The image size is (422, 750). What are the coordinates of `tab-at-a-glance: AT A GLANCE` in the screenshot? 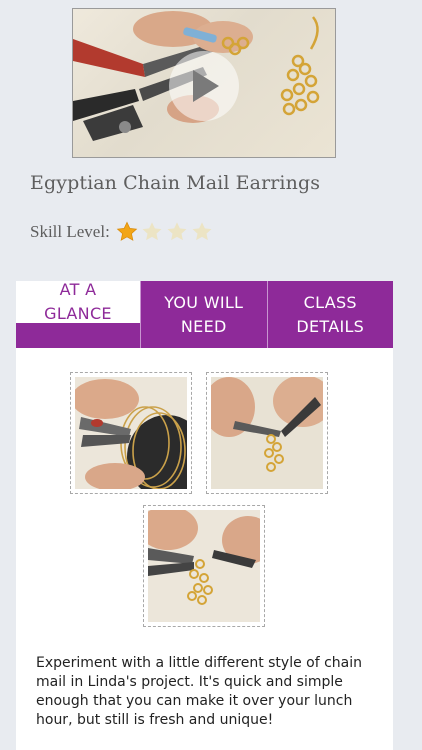 It's located at (78, 301).